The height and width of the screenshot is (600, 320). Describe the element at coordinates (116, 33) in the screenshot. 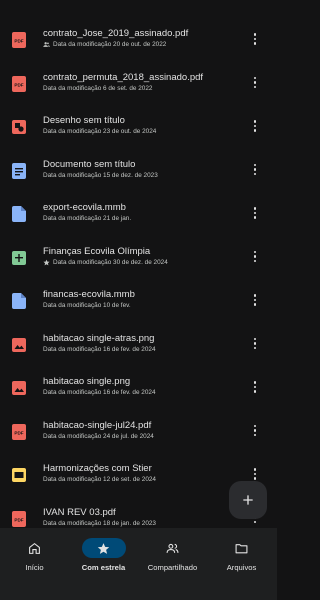

I see `file-name: contrato_Jose_2019_assinado.pdf` at that location.